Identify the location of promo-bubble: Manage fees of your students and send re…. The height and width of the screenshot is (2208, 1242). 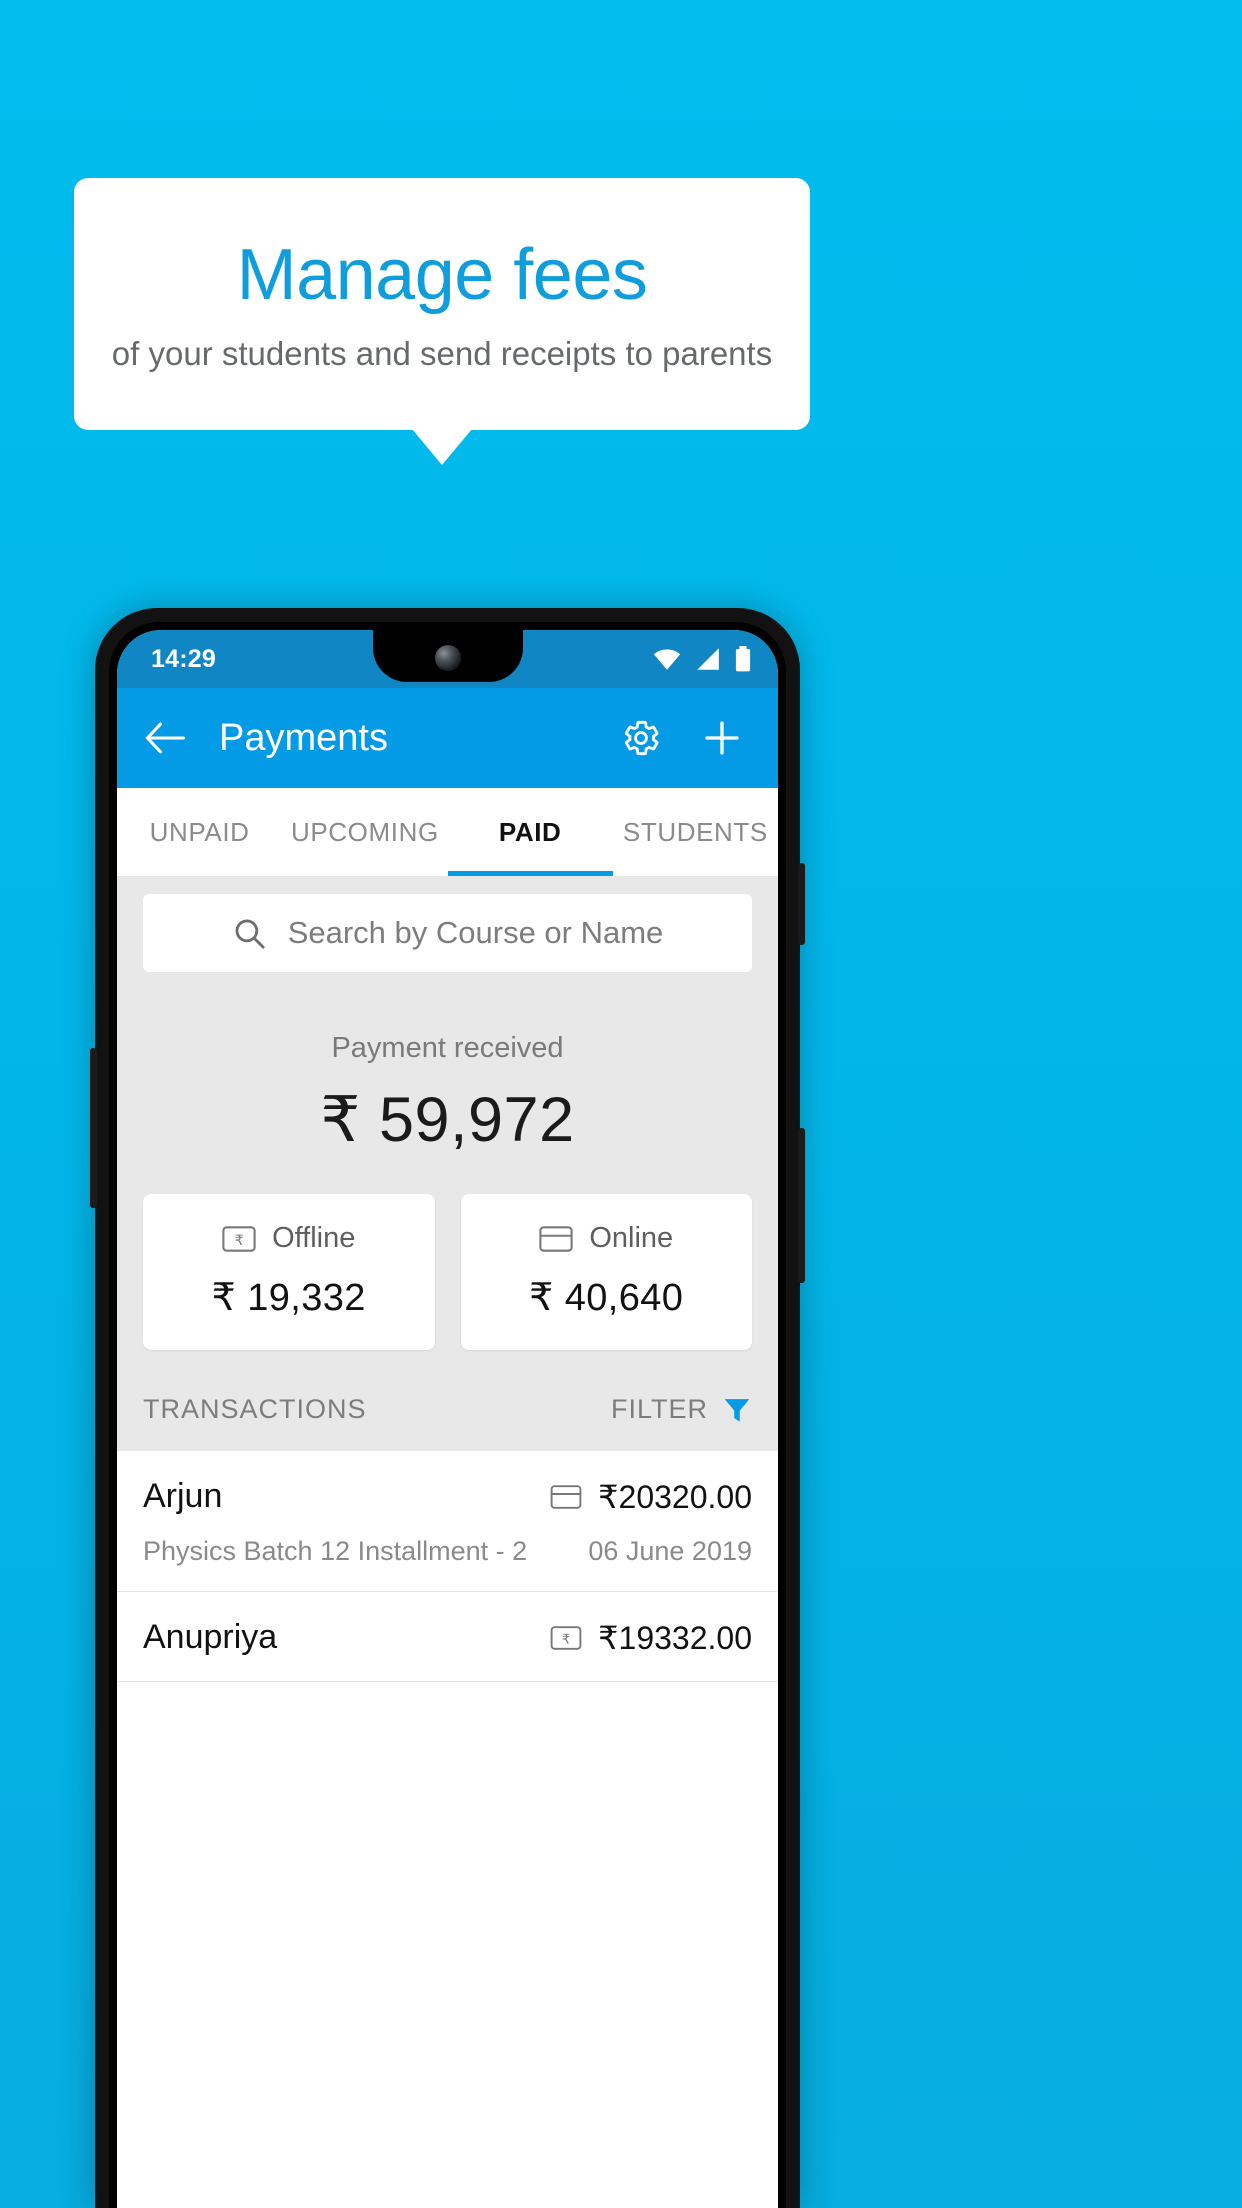
(442, 321).